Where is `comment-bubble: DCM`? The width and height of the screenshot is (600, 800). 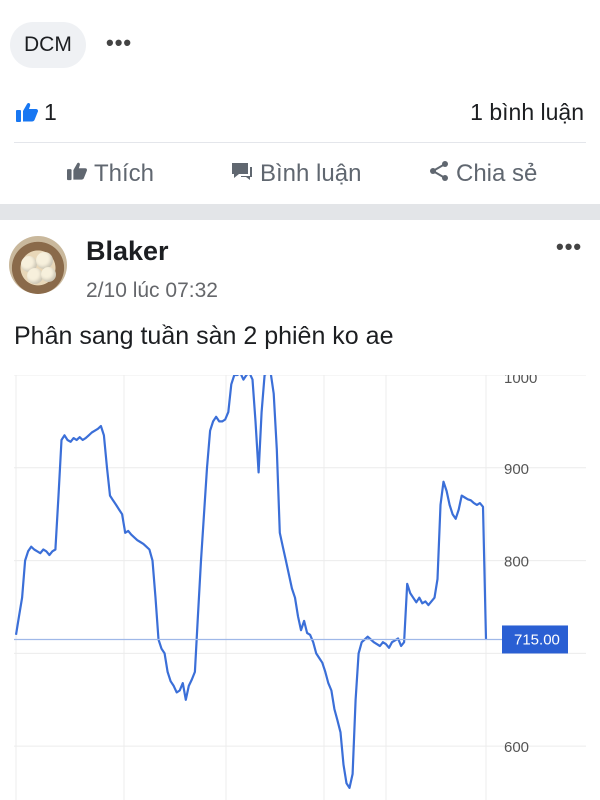
comment-bubble: DCM is located at coordinates (48, 45).